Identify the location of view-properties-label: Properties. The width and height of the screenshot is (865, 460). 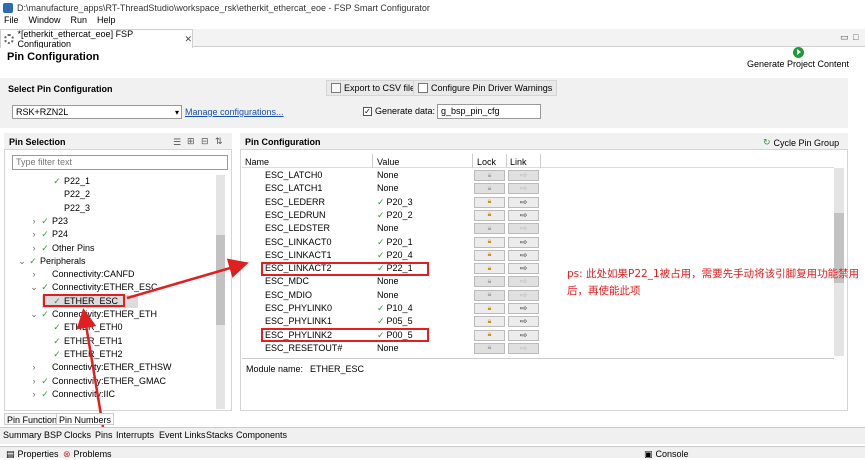
(38, 454).